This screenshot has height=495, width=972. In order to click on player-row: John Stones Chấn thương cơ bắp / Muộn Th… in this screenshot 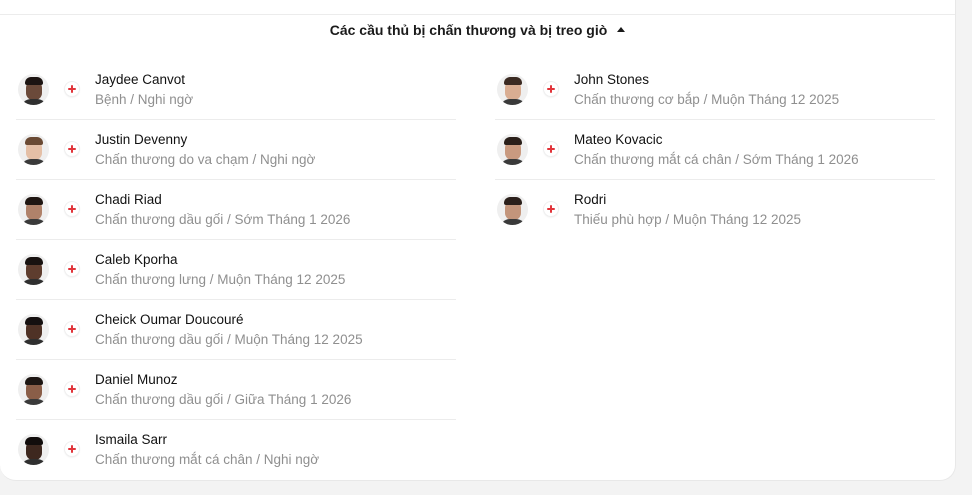, I will do `click(715, 90)`.